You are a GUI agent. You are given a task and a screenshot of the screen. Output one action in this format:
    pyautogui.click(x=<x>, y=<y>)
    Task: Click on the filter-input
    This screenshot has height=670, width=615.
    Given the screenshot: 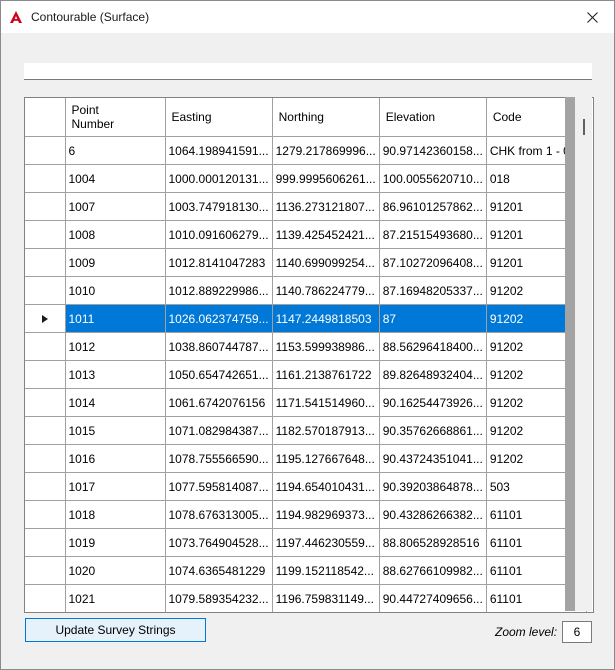 What is the action you would take?
    pyautogui.click(x=308, y=71)
    